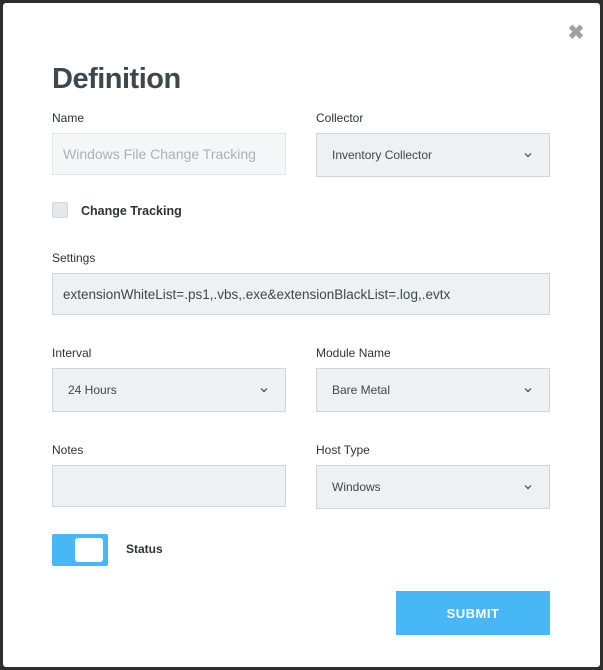  What do you see at coordinates (340, 118) in the screenshot?
I see `collector-label: Collector` at bounding box center [340, 118].